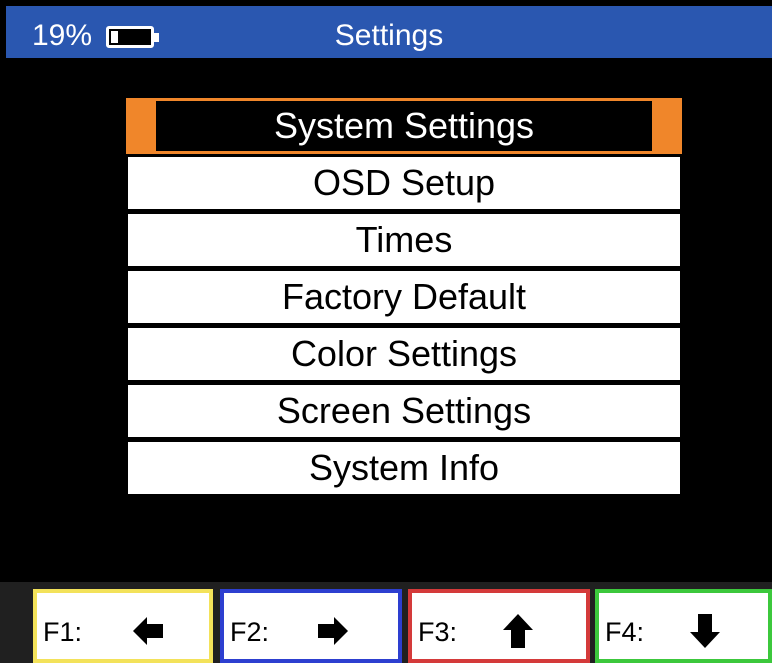 Image resolution: width=772 pixels, height=663 pixels. Describe the element at coordinates (250, 632) in the screenshot. I see `f2-label: F2:` at that location.